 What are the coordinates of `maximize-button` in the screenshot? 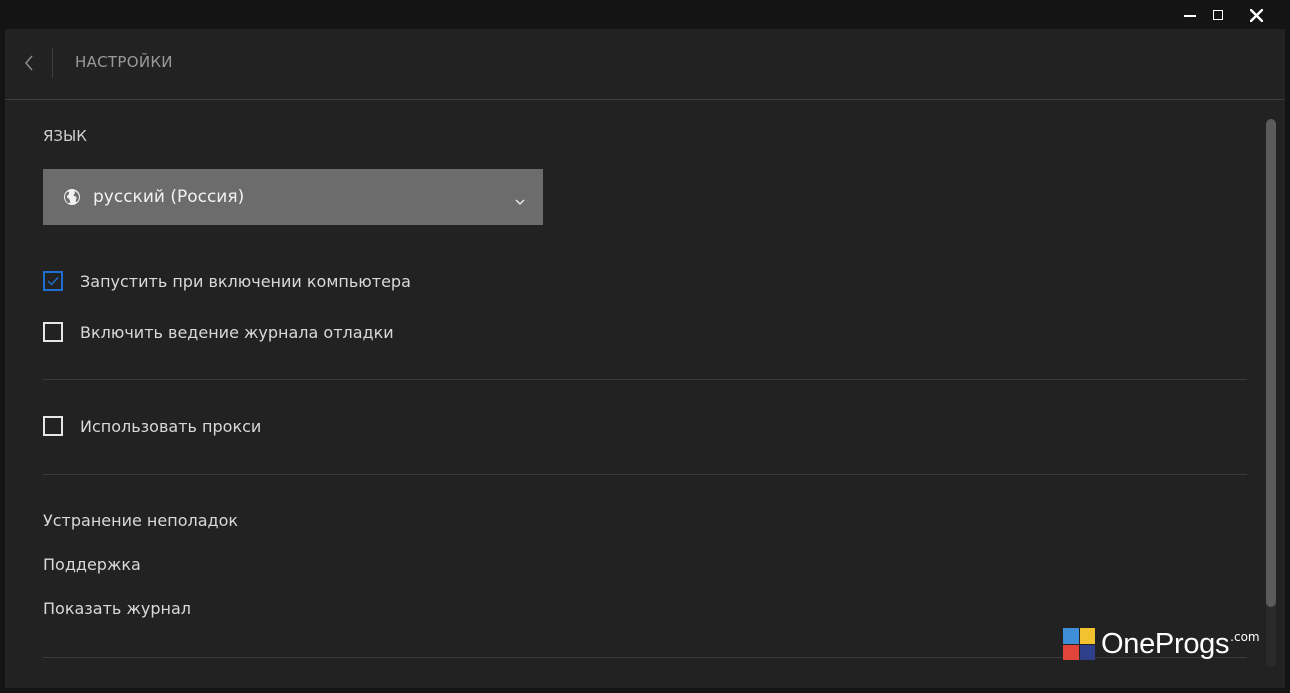 It's located at (1218, 15).